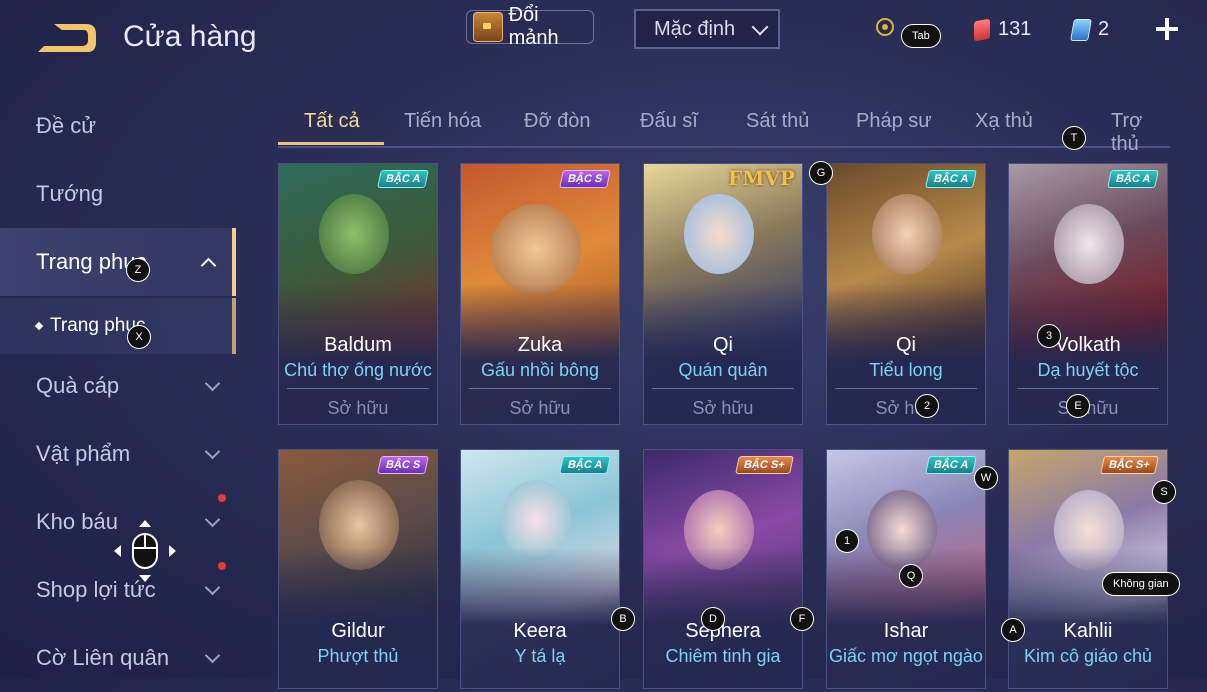  Describe the element at coordinates (906, 631) in the screenshot. I see `hero-name: Ishar` at that location.